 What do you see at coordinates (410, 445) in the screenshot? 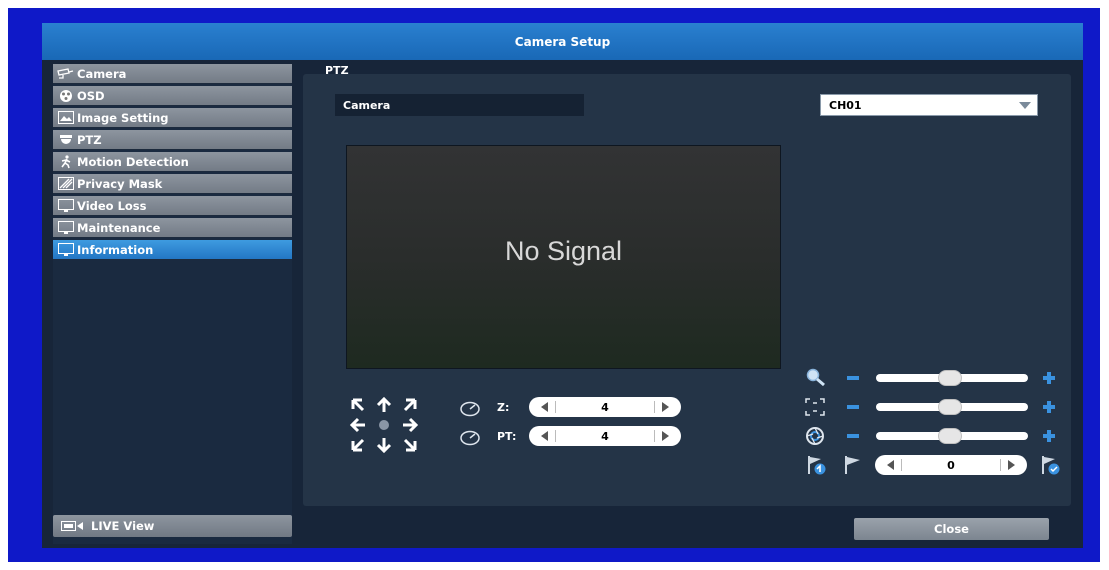
I see `arrow-down-right-icon` at bounding box center [410, 445].